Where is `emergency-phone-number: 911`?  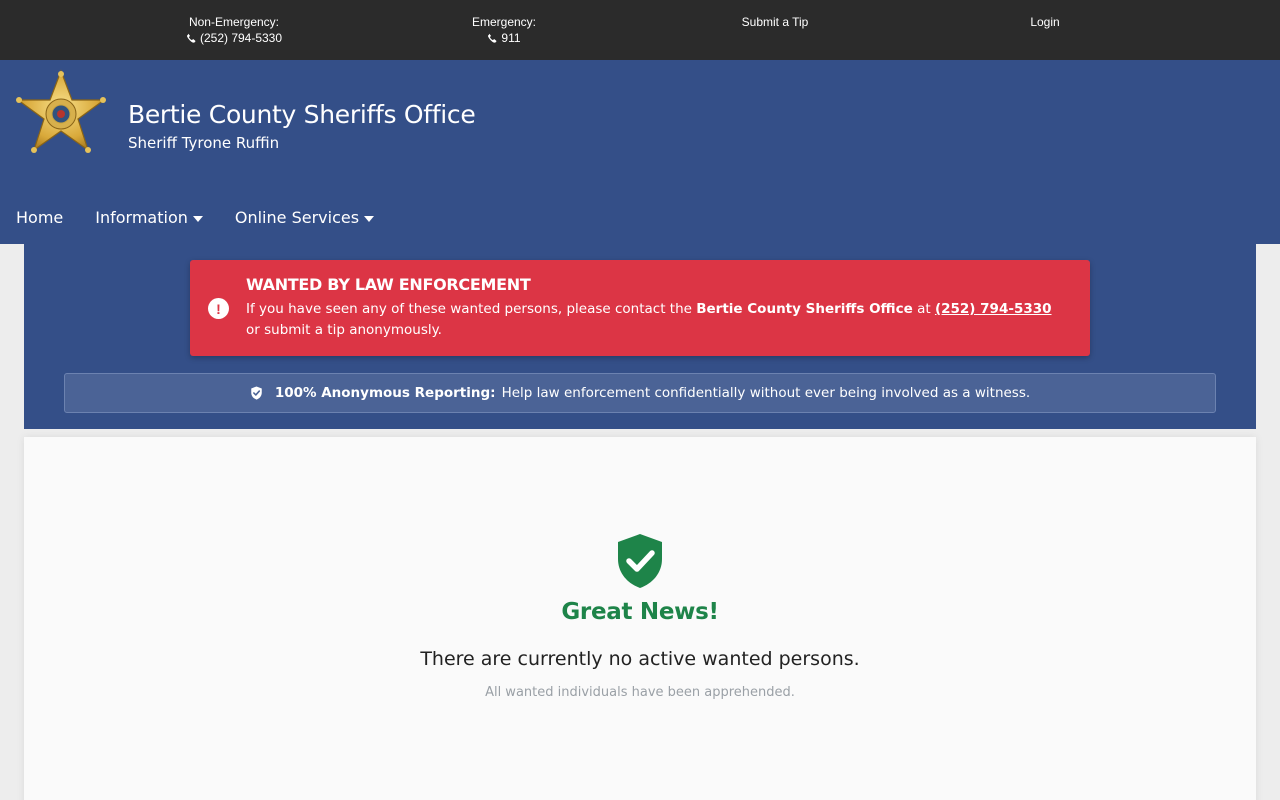 emergency-phone-number: 911 is located at coordinates (511, 38).